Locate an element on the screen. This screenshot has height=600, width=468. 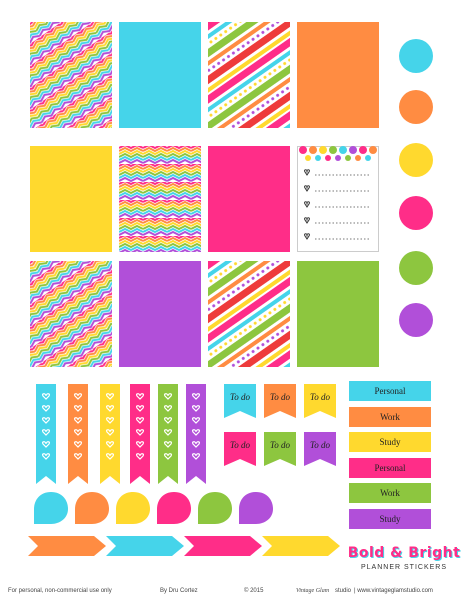
brand-suffix: studio is located at coordinates (343, 591).